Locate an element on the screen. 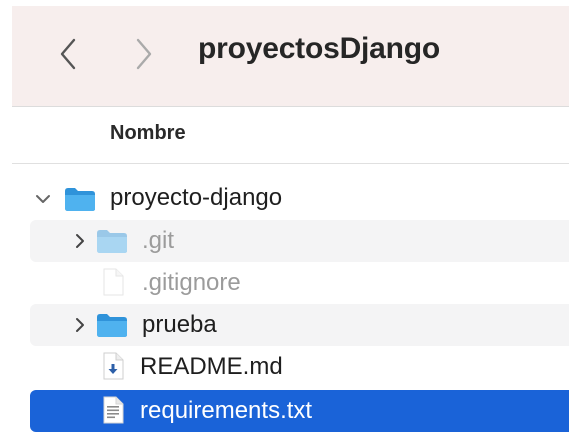  list-item-label: prueba is located at coordinates (179, 324).